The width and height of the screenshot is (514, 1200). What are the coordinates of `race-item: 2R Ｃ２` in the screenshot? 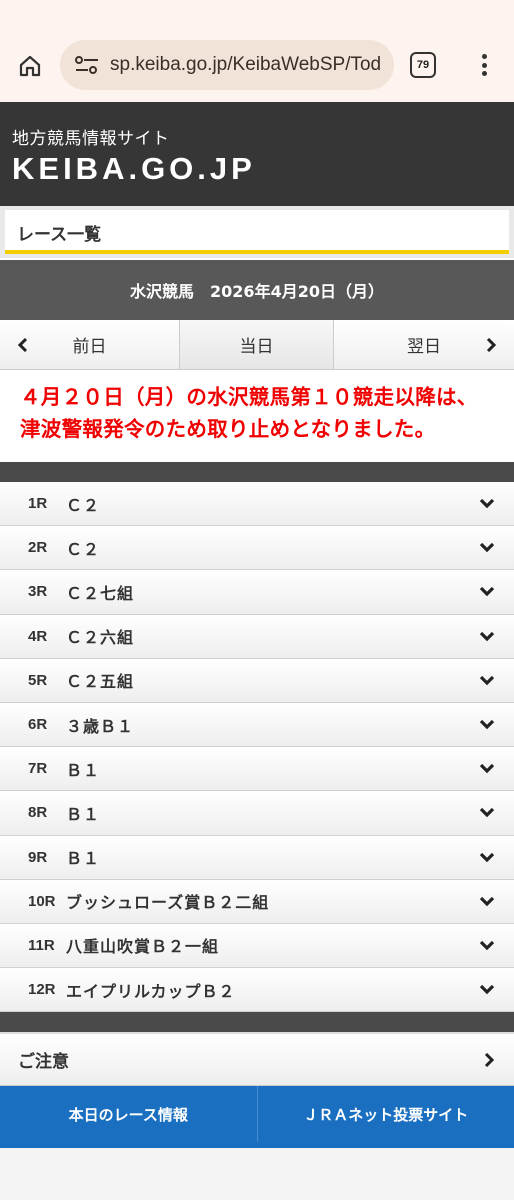 It's located at (257, 548).